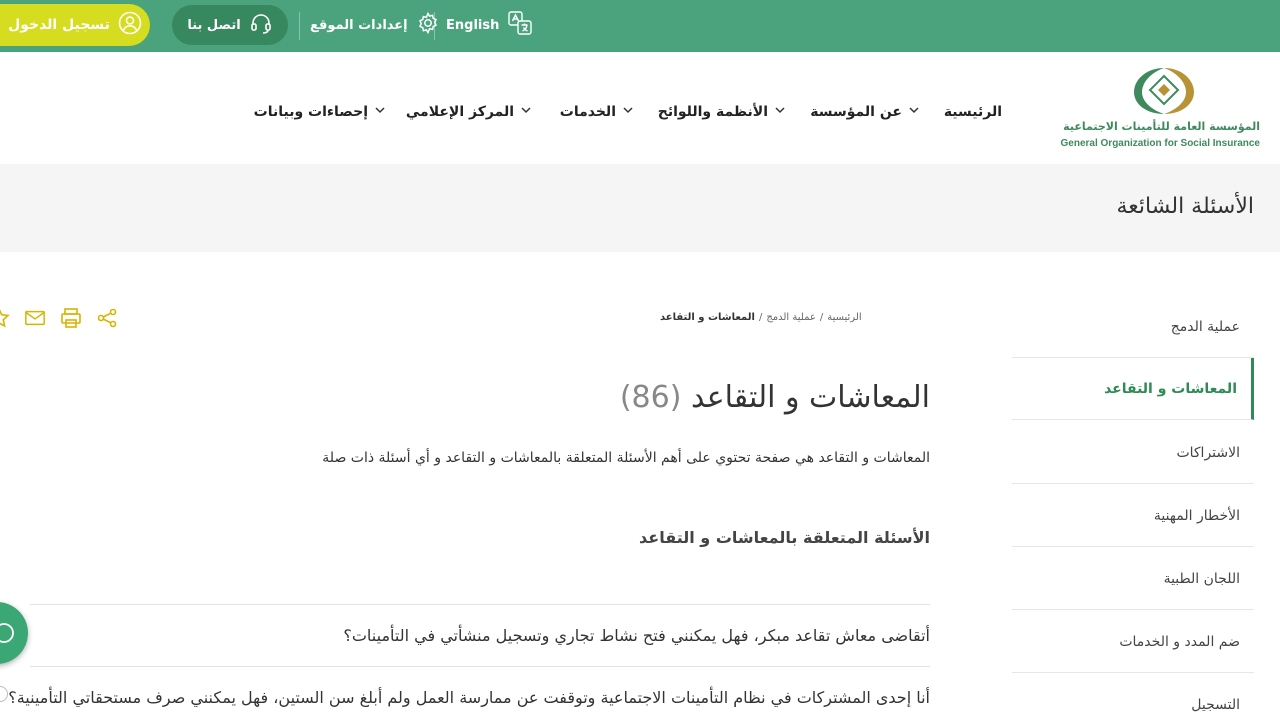 The image size is (1280, 720). I want to click on sidebar-item-medical-committees: اللجان الطبية, so click(1133, 579).